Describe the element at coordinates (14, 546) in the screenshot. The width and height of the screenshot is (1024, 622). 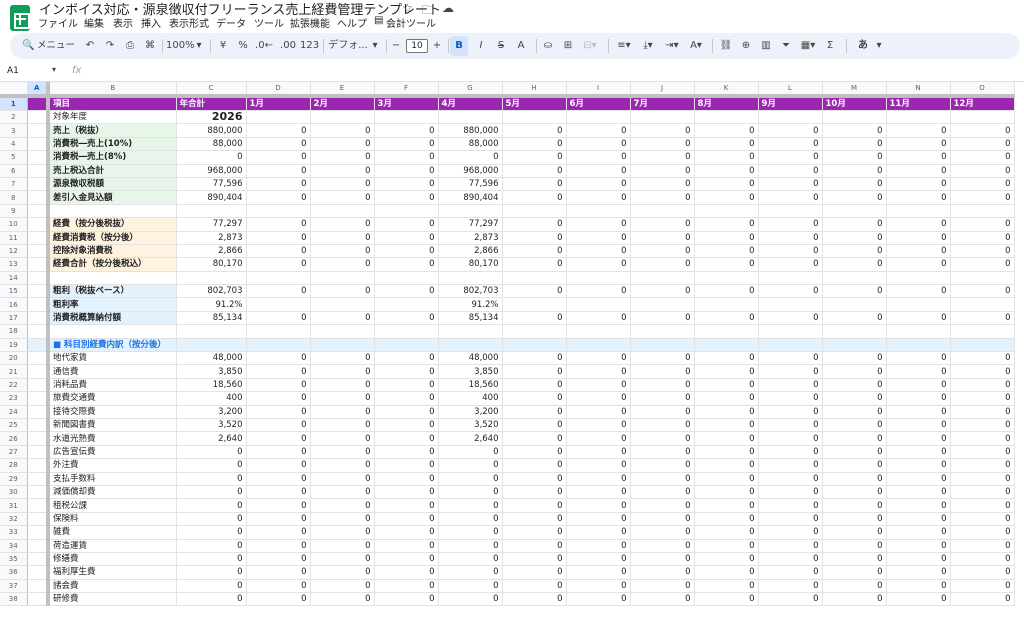
I see `row-header: 34` at that location.